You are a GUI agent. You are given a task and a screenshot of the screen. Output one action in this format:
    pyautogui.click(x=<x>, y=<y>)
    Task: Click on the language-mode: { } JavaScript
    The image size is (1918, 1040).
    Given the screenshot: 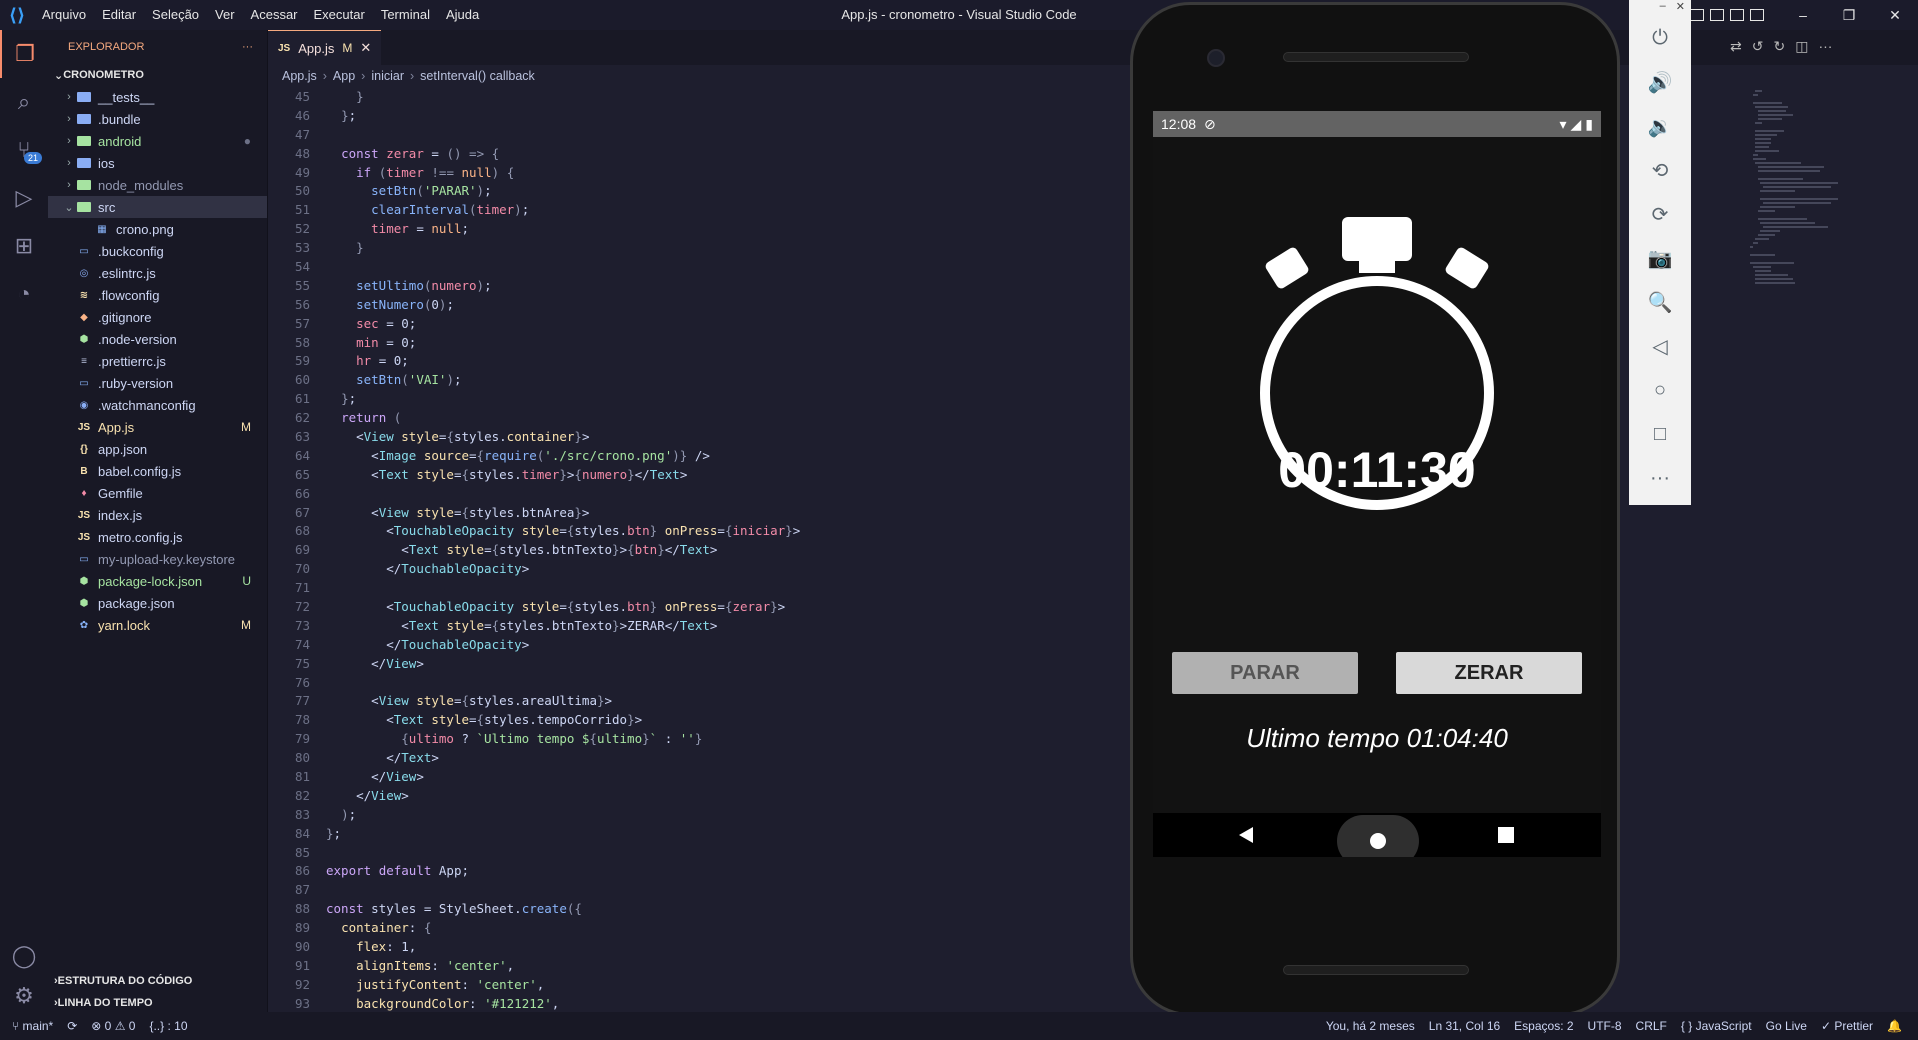 What is the action you would take?
    pyautogui.click(x=1716, y=1026)
    